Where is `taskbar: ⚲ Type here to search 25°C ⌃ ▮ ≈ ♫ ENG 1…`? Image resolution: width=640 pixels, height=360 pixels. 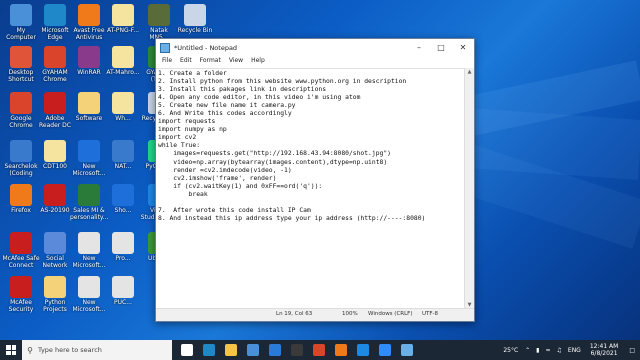
taskbar: ⚲ Type here to search 25°C ⌃ ▮ ≈ ♫ ENG 1… is located at coordinates (320, 350).